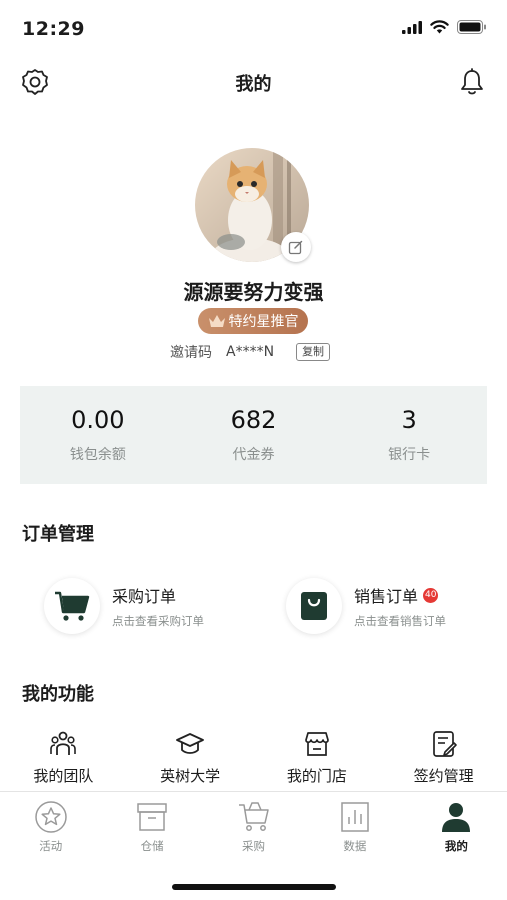  Describe the element at coordinates (471, 27) in the screenshot. I see `battery-icon` at that location.